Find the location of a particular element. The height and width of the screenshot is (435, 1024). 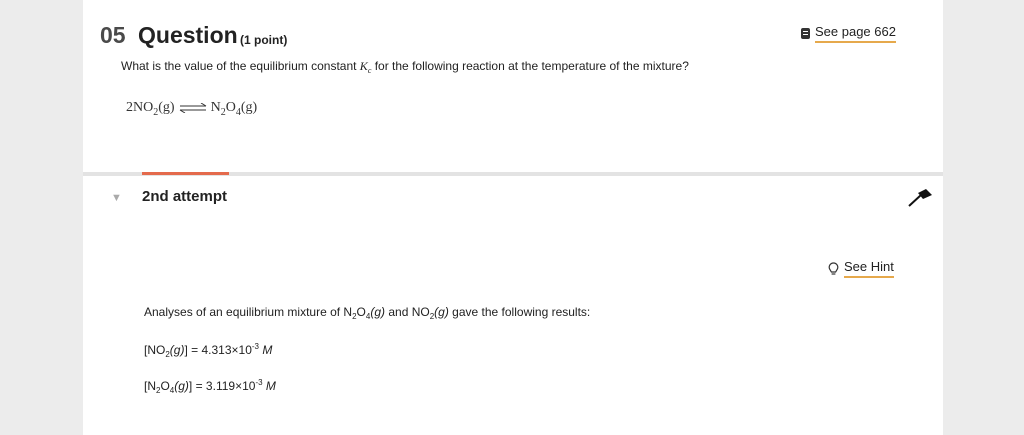

lightbulb-icon is located at coordinates (833, 268).